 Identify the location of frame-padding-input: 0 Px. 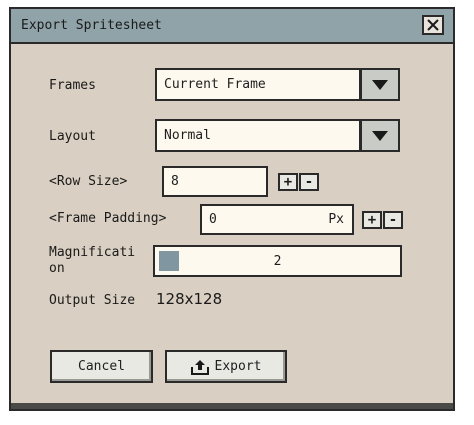
(277, 219).